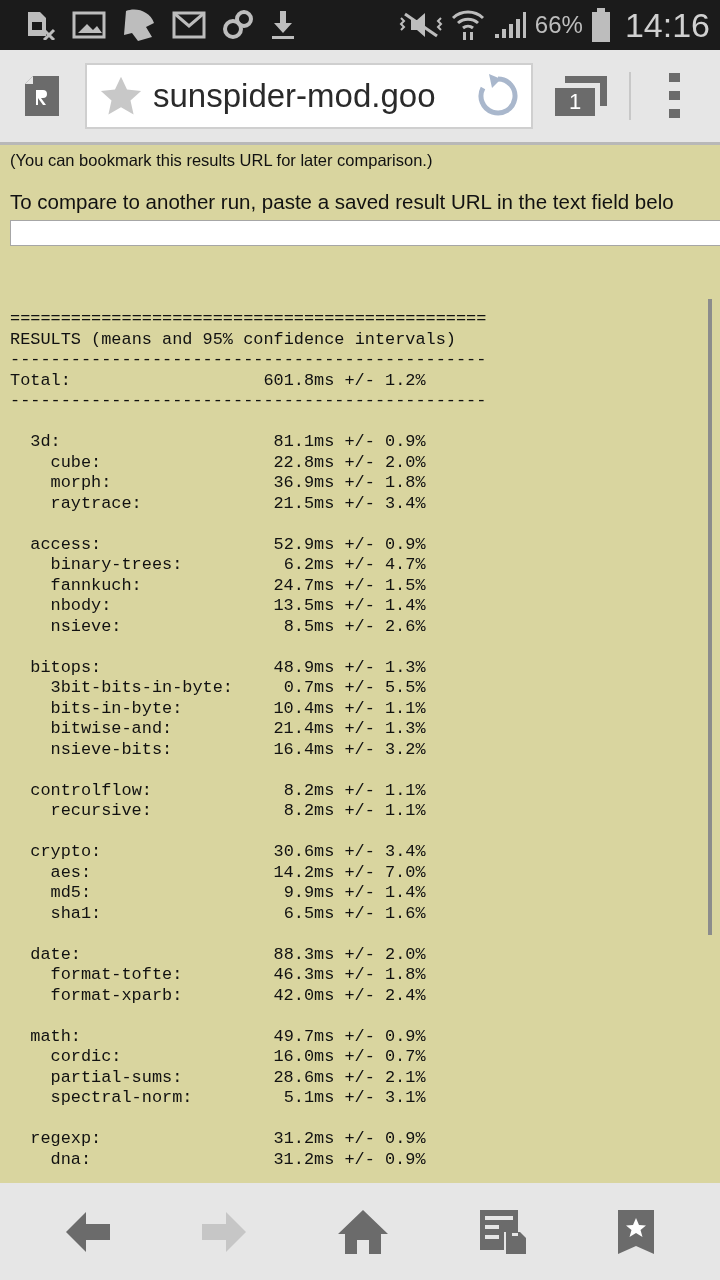 Image resolution: width=720 pixels, height=1280 pixels. Describe the element at coordinates (81, 483) in the screenshot. I see `test-name: morph:` at that location.